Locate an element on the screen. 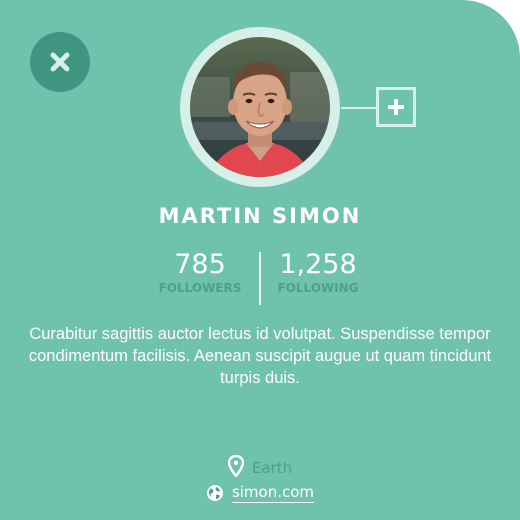 Image resolution: width=520 pixels, height=520 pixels. followers-stat: 785 FOLLOWERS is located at coordinates (200, 272).